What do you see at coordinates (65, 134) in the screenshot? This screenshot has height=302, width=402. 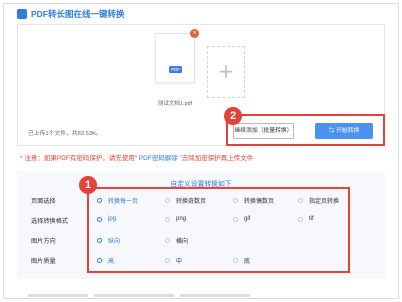 I see `upload-status-text: 已上传1个文件，共83.53K。` at bounding box center [65, 134].